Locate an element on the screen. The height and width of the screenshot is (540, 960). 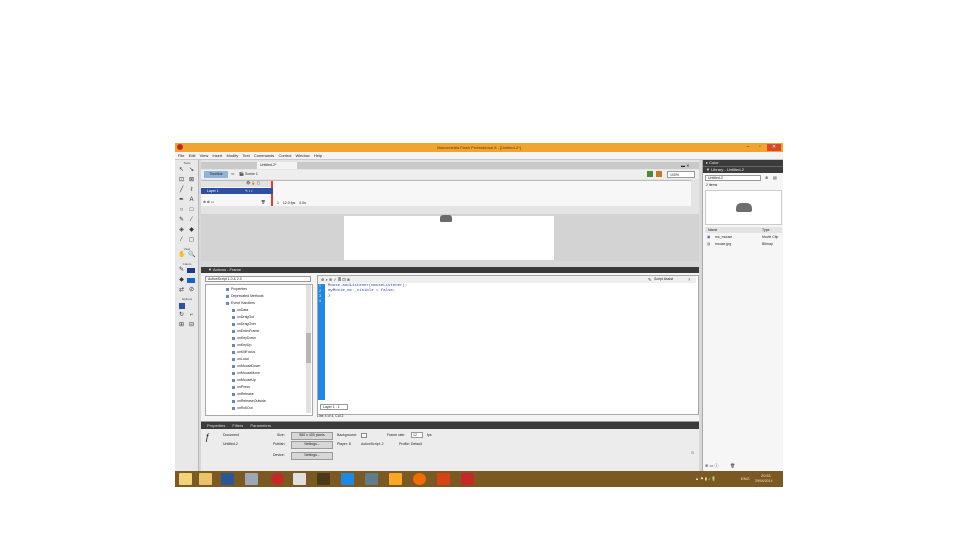
tray-icons: ▲ ⚑ ▮ ♪ 🔋 is located at coordinates (716, 479).